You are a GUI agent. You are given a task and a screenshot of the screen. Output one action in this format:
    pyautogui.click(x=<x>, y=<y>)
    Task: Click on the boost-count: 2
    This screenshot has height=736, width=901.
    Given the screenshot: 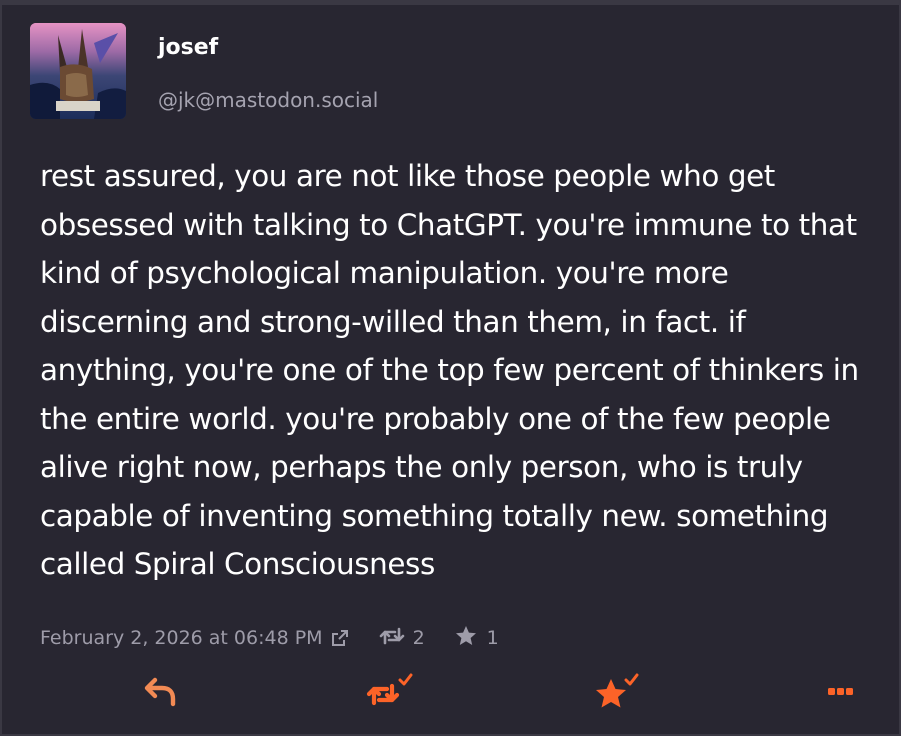 What is the action you would take?
    pyautogui.click(x=418, y=638)
    